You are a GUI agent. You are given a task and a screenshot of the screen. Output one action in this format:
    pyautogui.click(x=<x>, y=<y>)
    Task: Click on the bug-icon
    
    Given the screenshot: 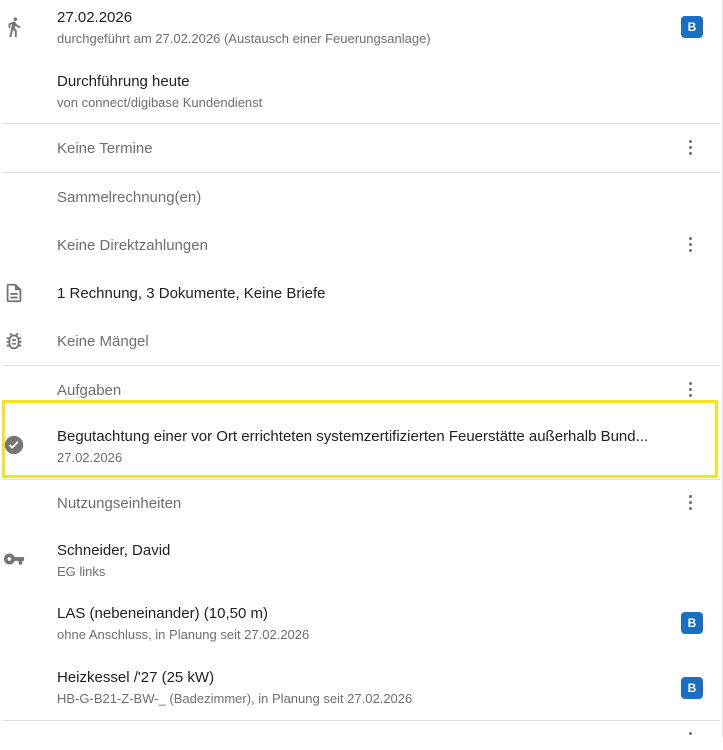 What is the action you would take?
    pyautogui.click(x=14, y=341)
    